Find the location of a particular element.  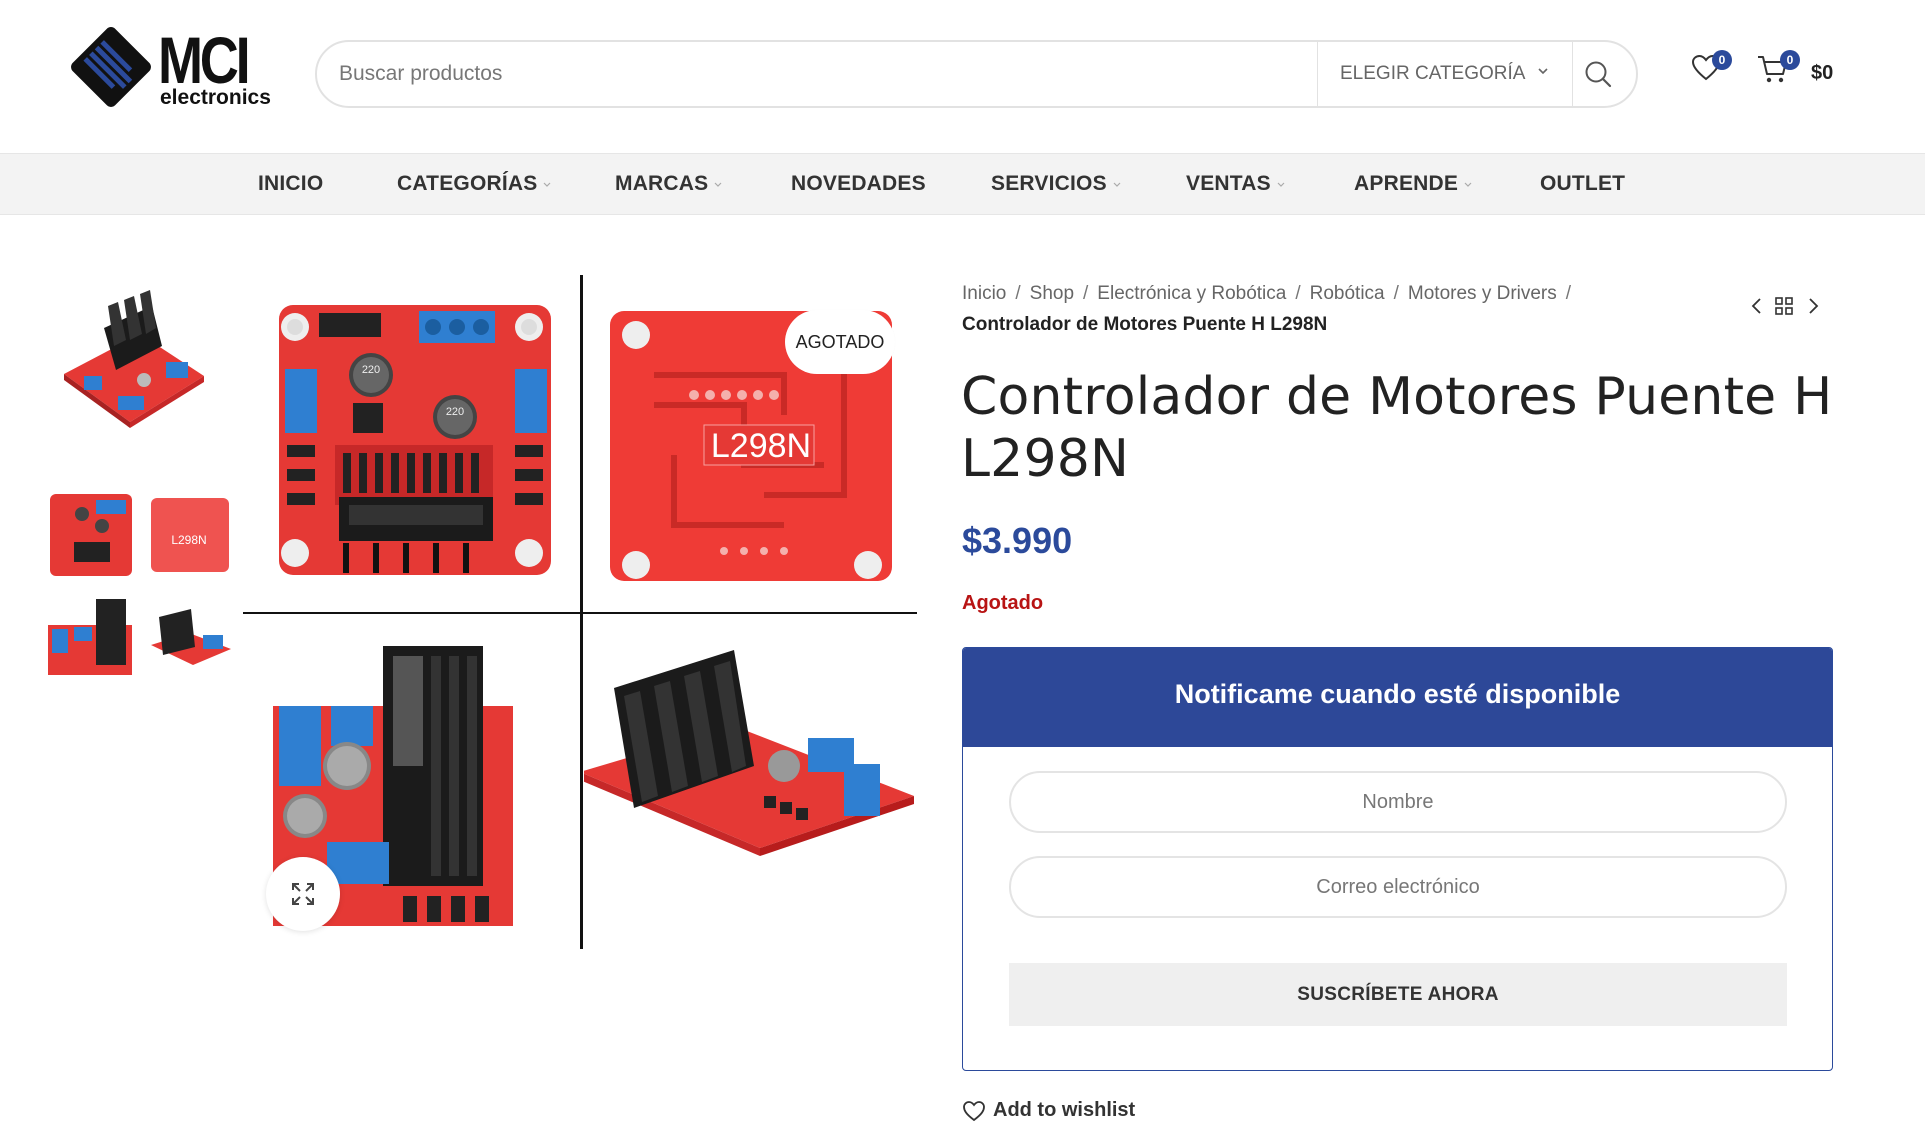

cart-button: 0 is located at coordinates (1778, 70).